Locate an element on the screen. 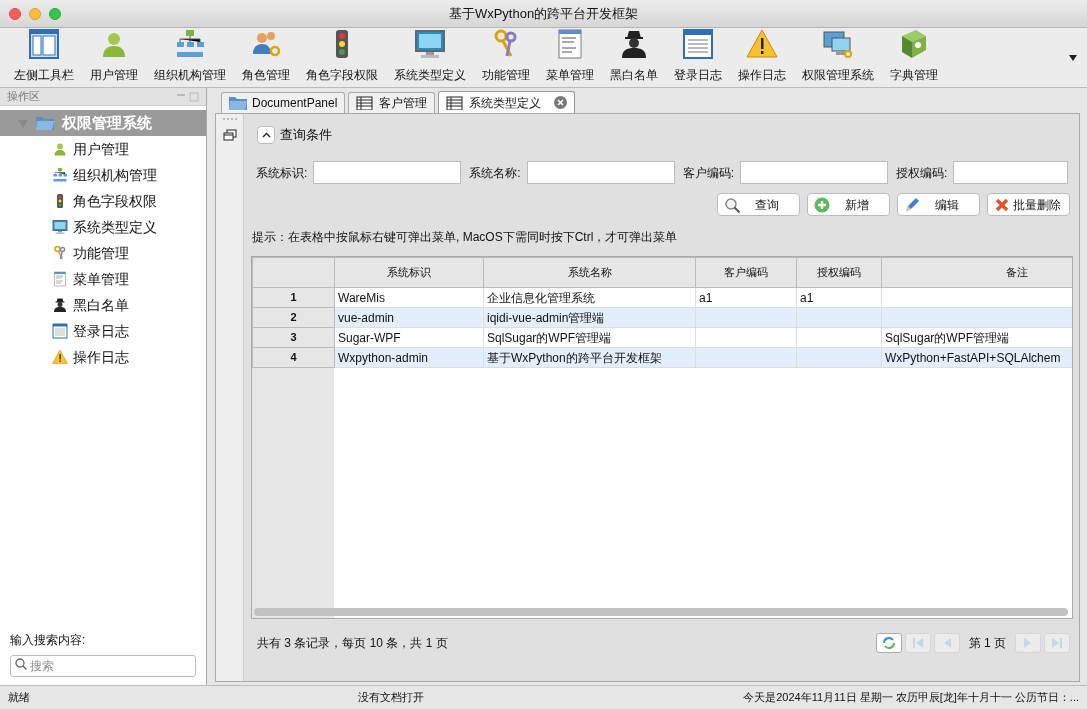 This screenshot has height=709, width=1087. action-button: 编辑 is located at coordinates (938, 204).